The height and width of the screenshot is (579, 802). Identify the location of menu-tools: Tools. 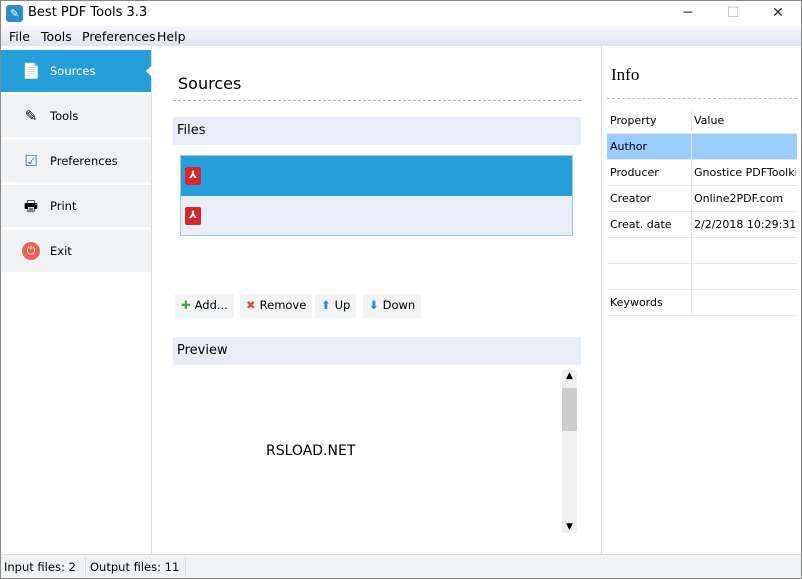
(56, 36).